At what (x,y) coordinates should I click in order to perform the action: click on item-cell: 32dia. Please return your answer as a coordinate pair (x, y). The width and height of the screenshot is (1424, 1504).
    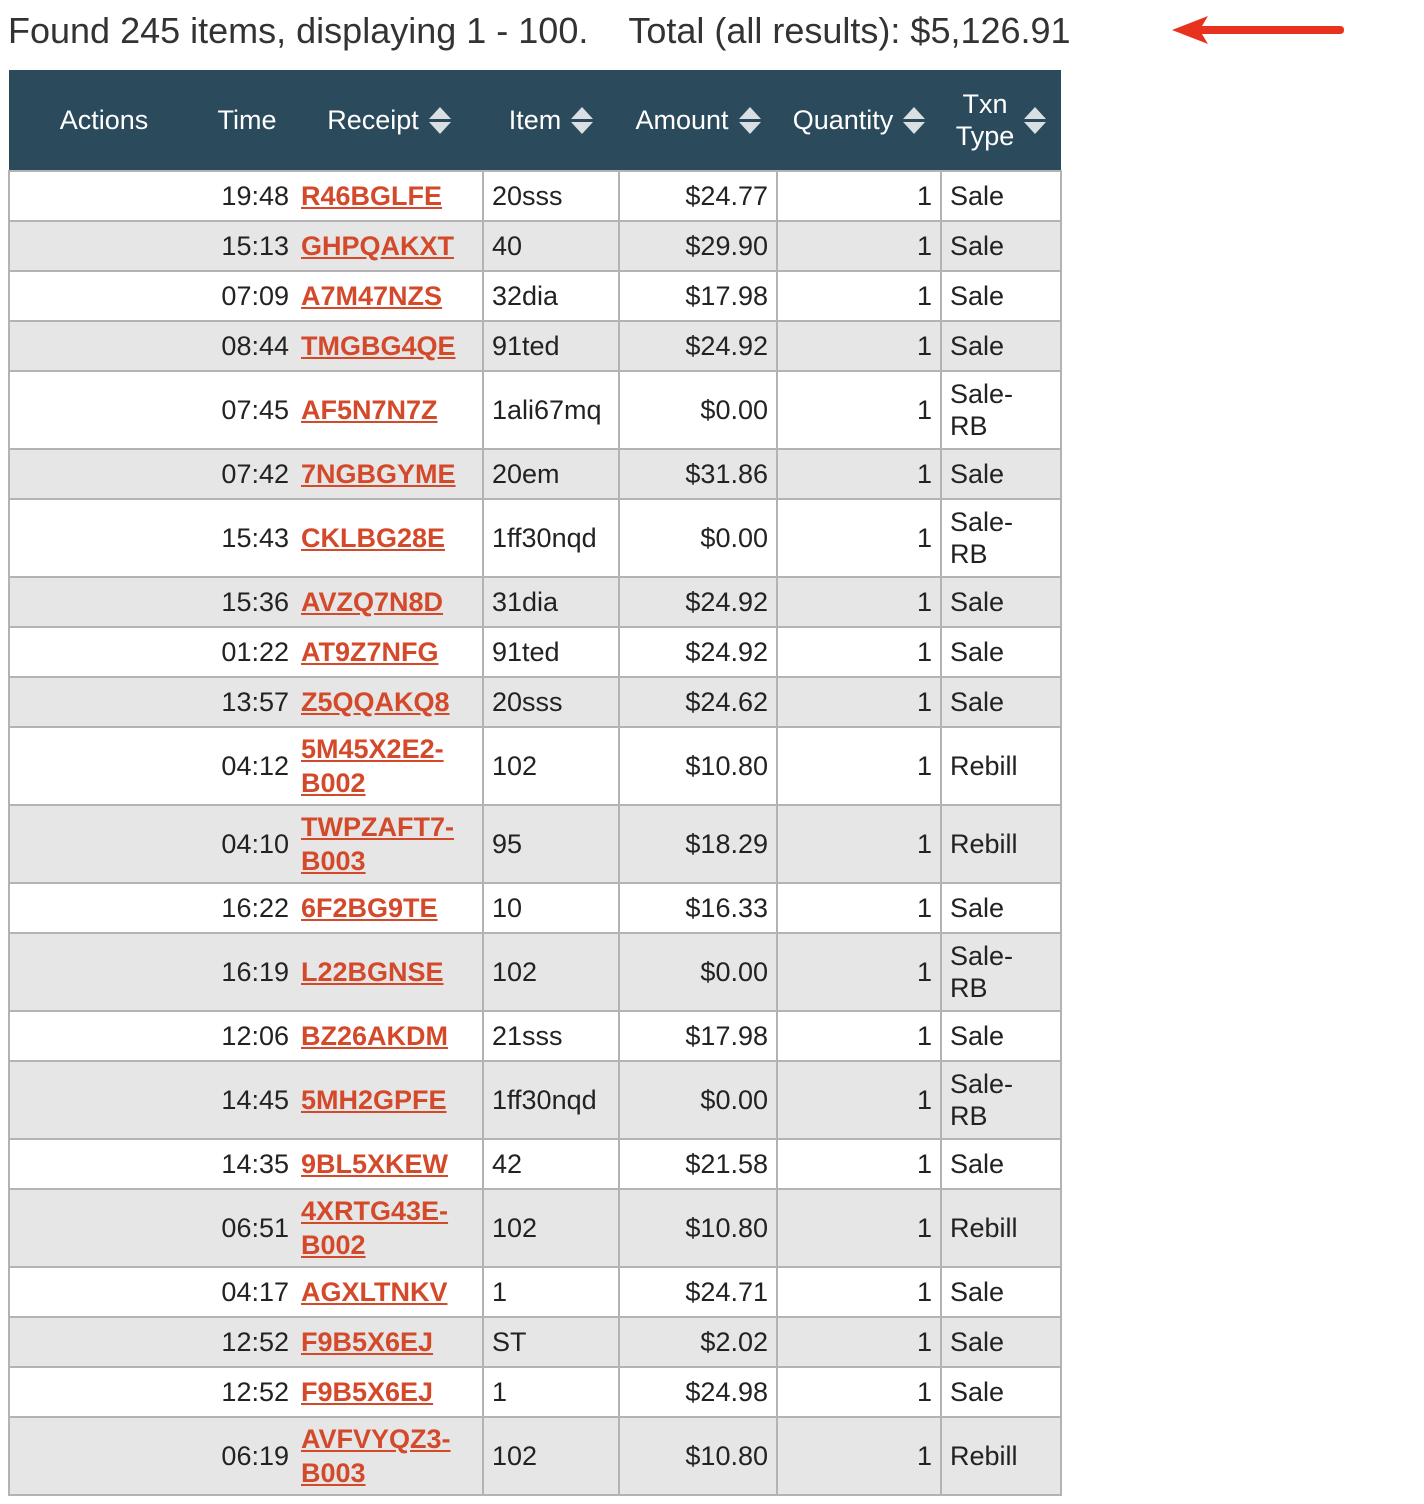
    Looking at the image, I should click on (551, 296).